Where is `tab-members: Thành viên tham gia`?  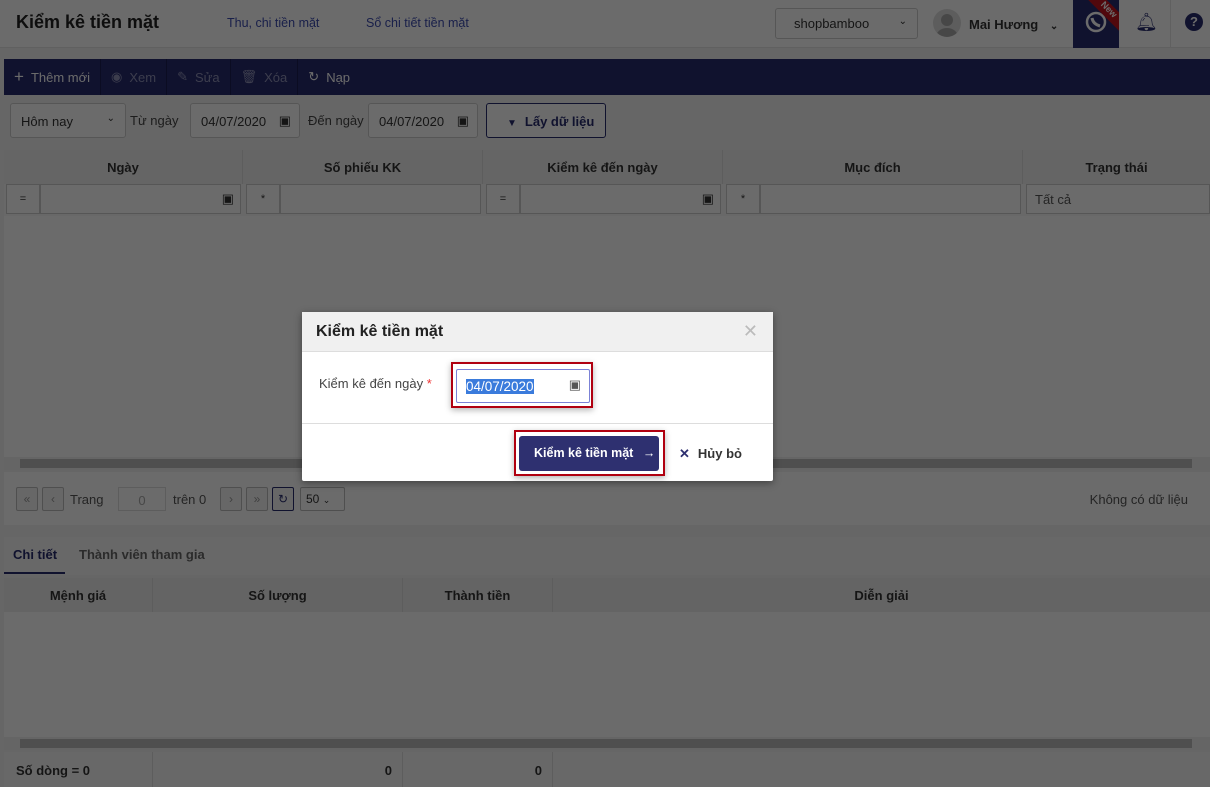 tab-members: Thành viên tham gia is located at coordinates (142, 554).